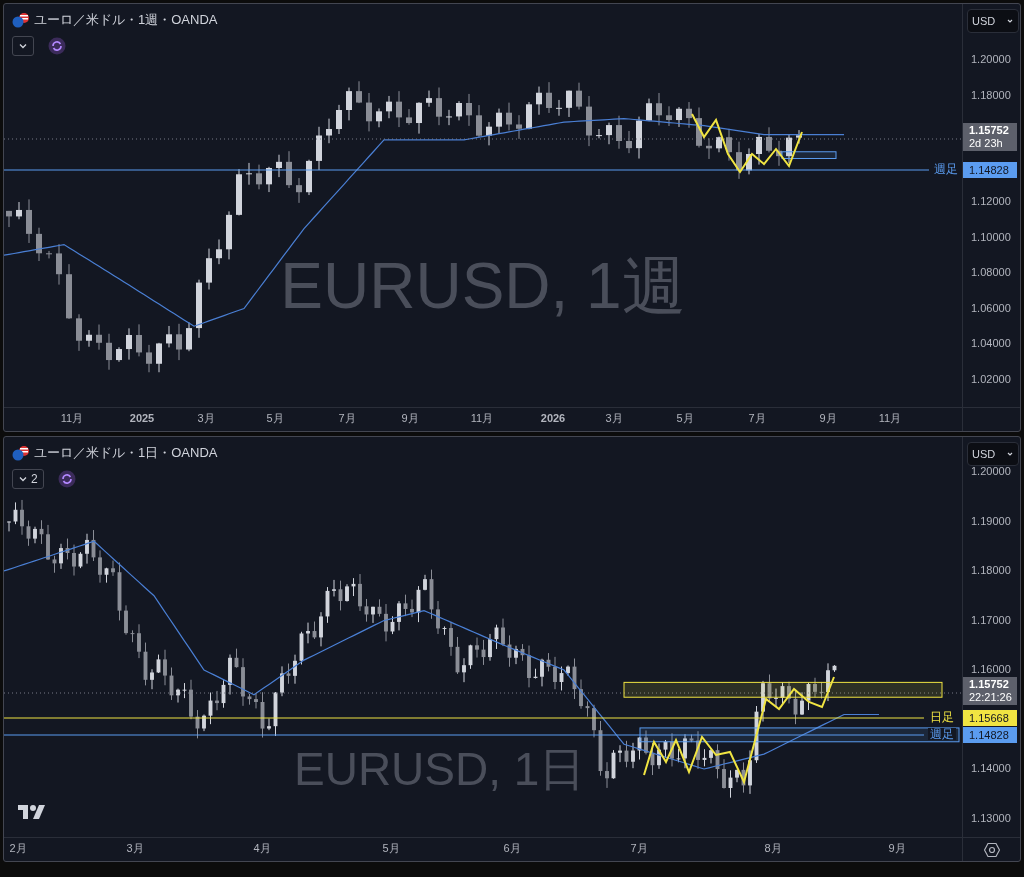  What do you see at coordinates (991, 521) in the screenshot?
I see `price-tick: 1.19000` at bounding box center [991, 521].